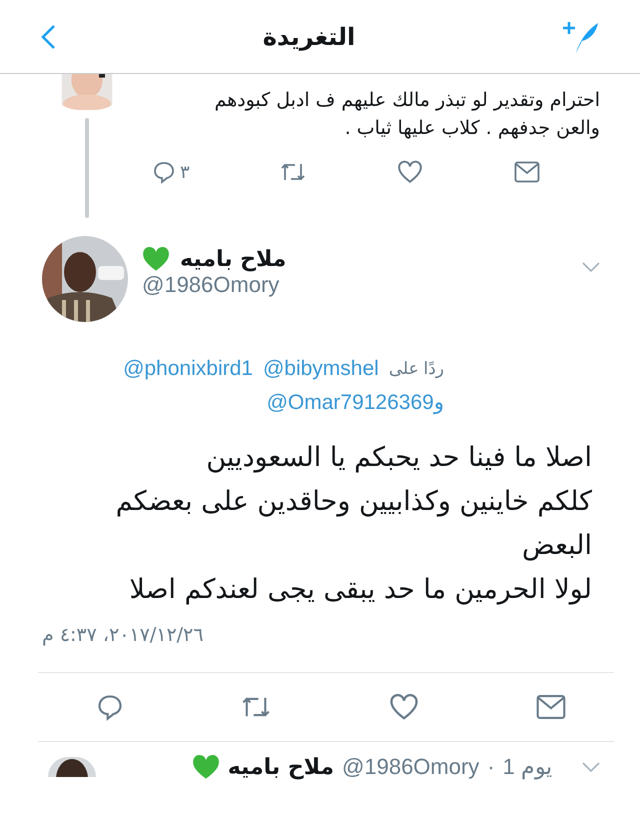 This screenshot has width=640, height=836. Describe the element at coordinates (309, 36) in the screenshot. I see `page-title: التغريدة` at that location.